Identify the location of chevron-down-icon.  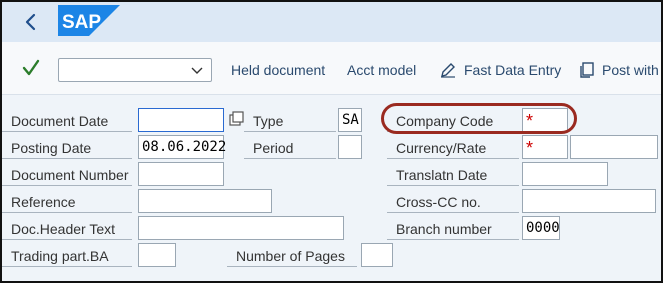
(197, 70).